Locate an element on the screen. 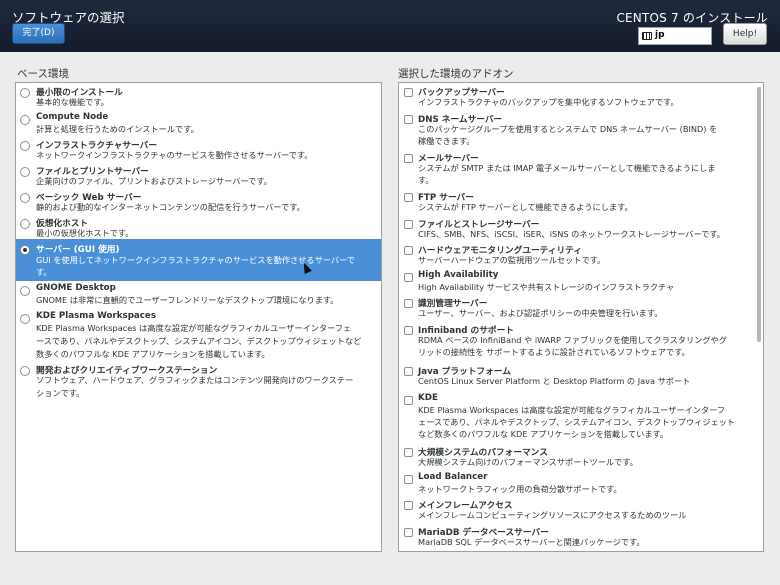 Image resolution: width=780 pixels, height=585 pixels. env-item-desc: 基本的な機能です。 is located at coordinates (72, 102).